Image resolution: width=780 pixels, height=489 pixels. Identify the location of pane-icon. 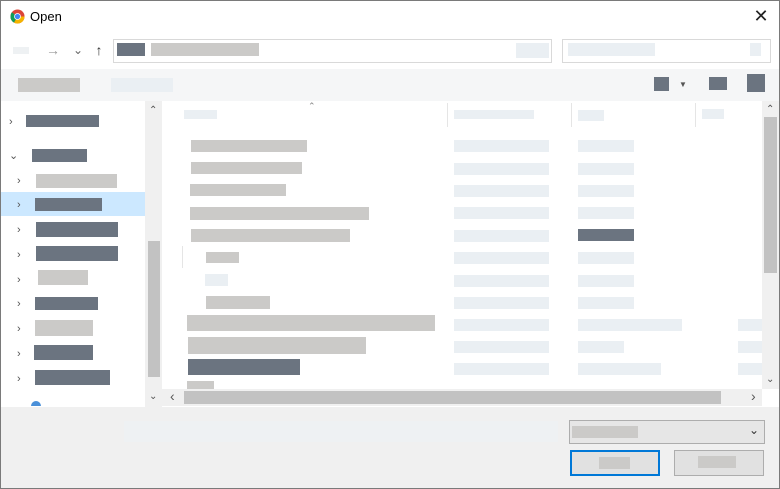
(718, 83).